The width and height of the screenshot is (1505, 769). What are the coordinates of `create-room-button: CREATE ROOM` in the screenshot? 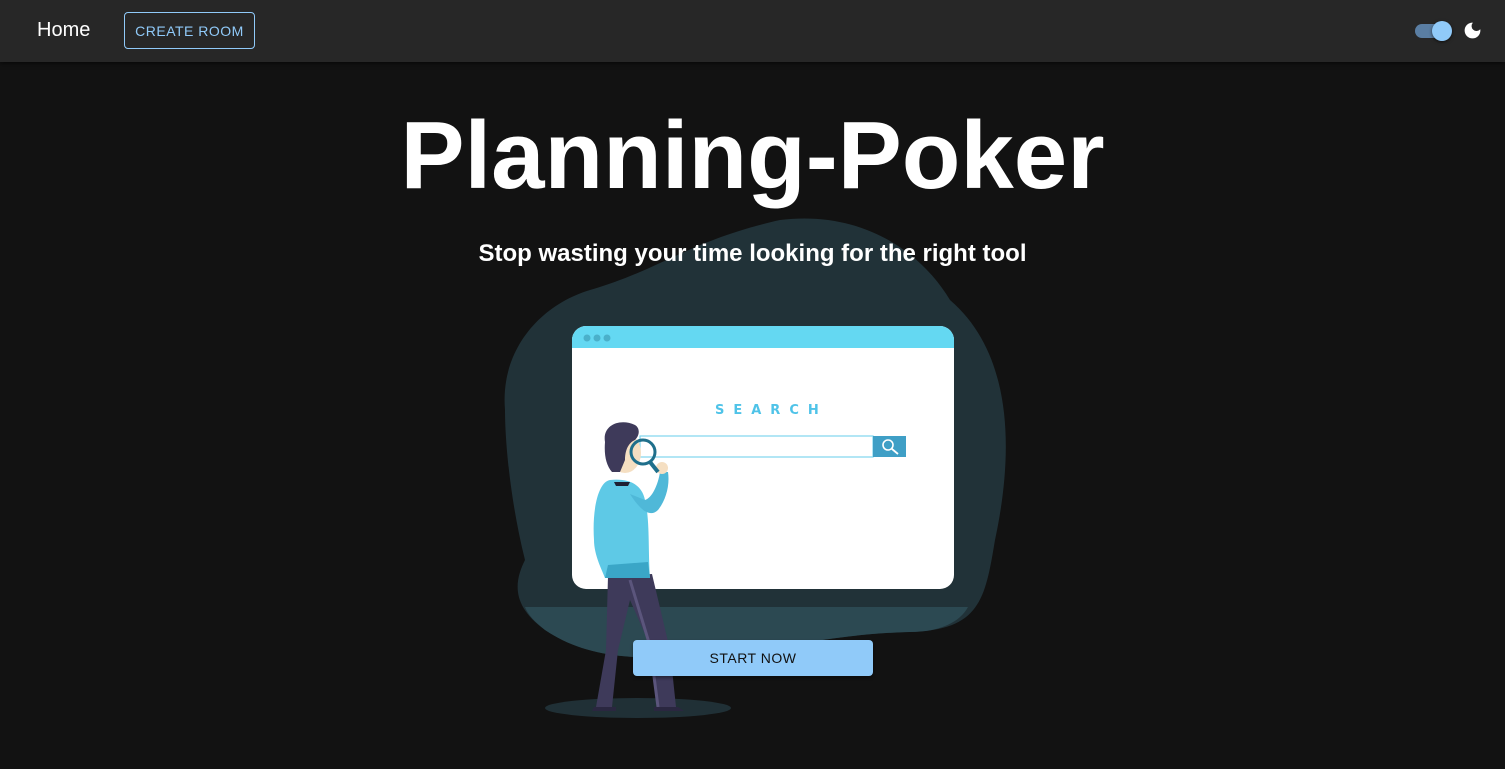 It's located at (189, 30).